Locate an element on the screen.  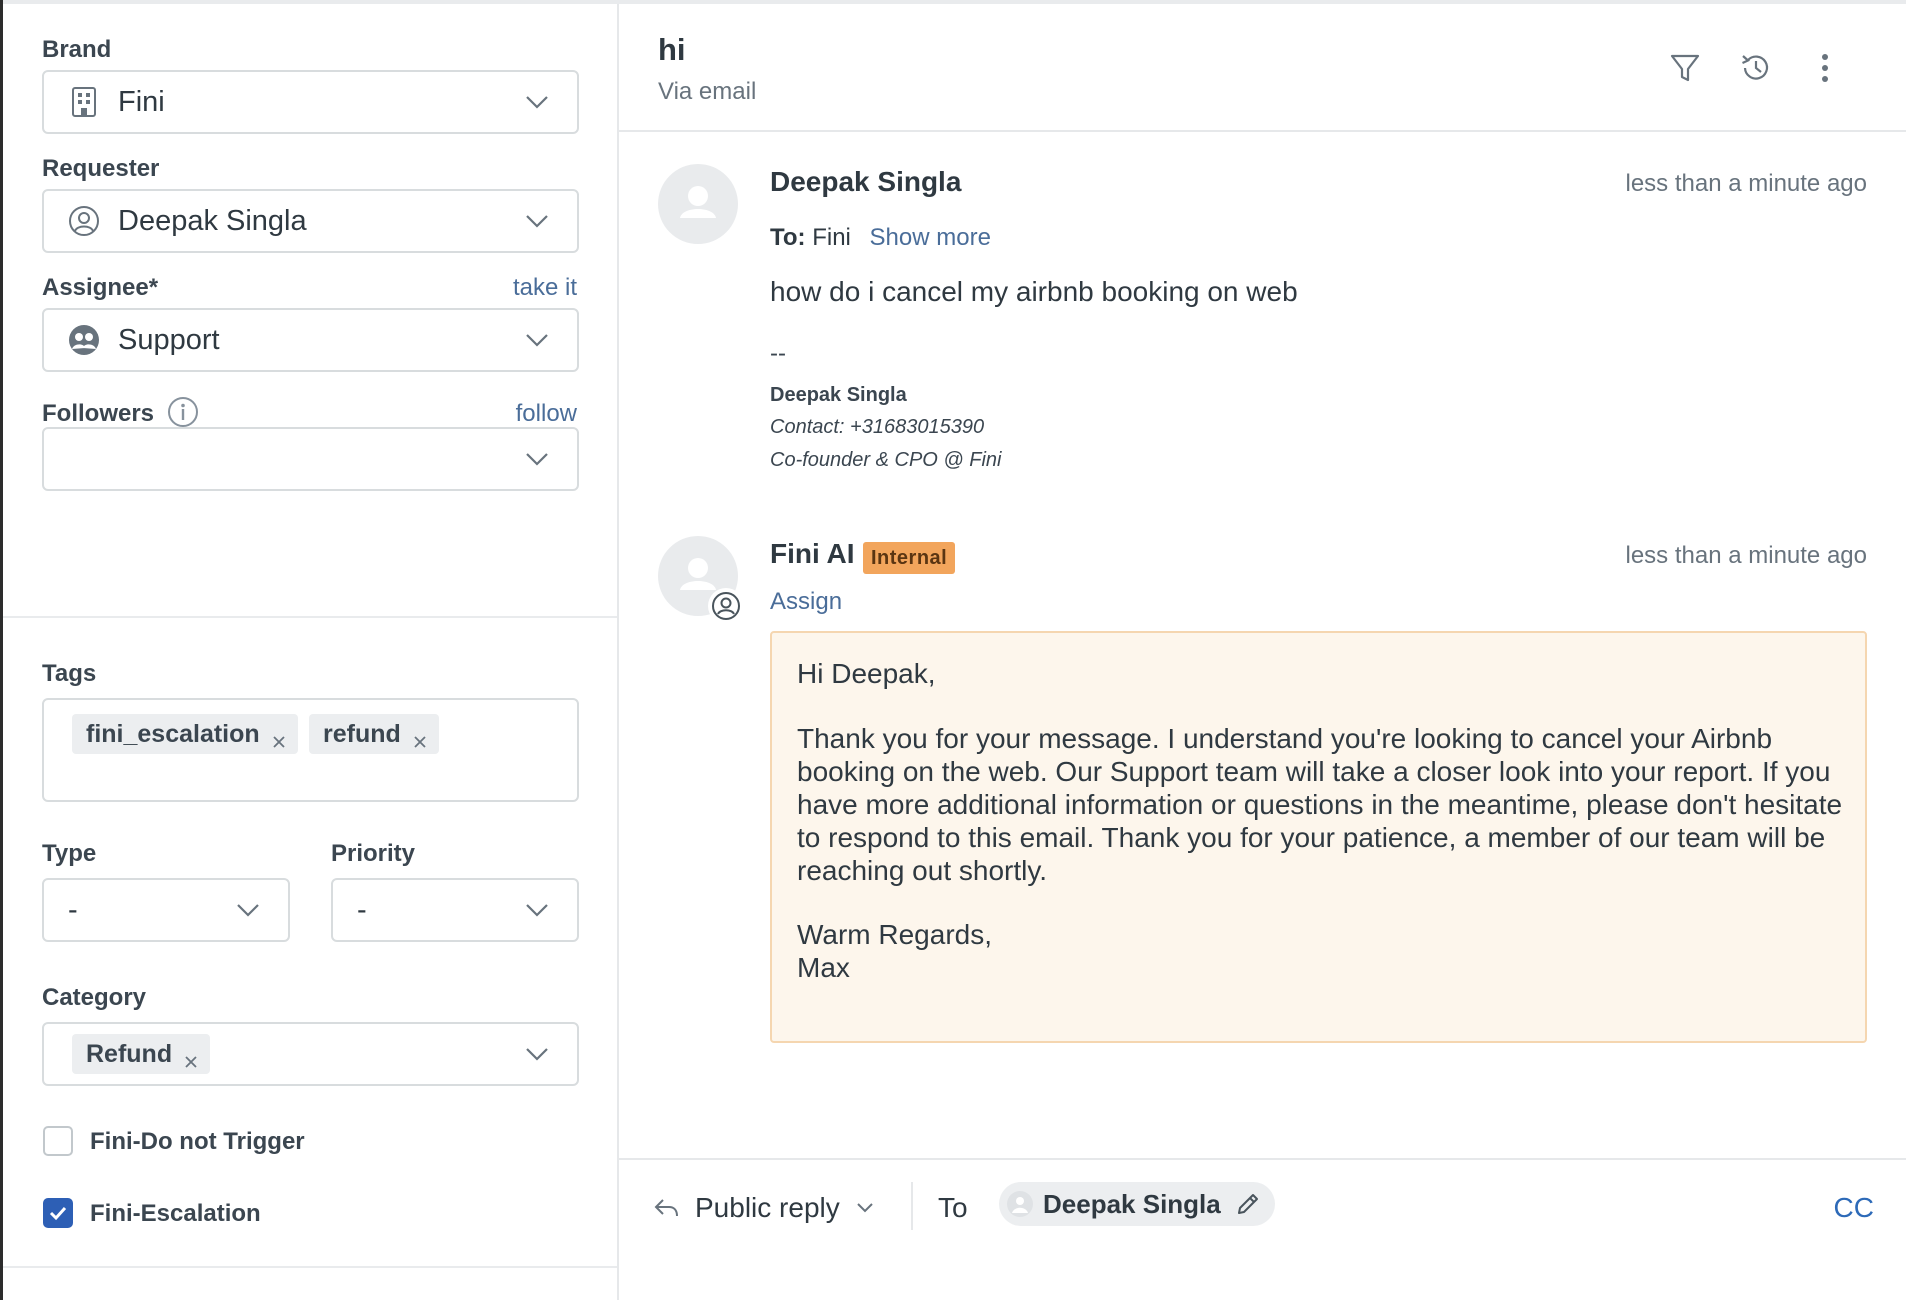
remove-category-icon is located at coordinates (191, 1057).